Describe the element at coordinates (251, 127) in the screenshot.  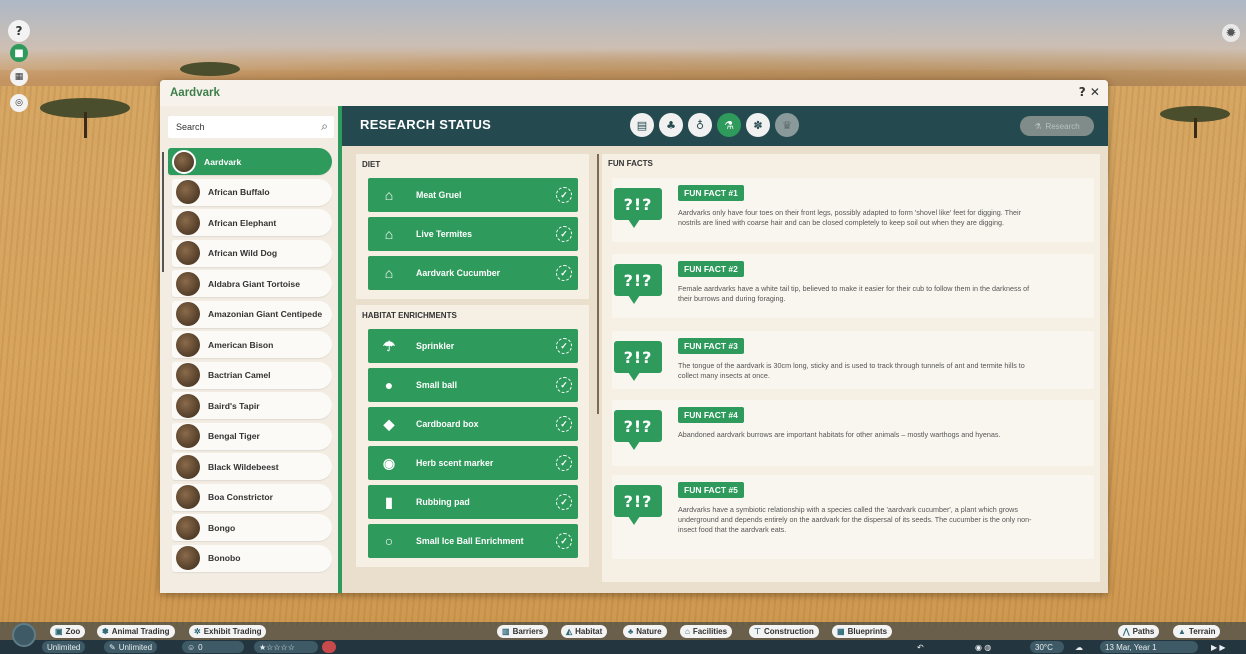
I see `search-input: Search ⌕` at that location.